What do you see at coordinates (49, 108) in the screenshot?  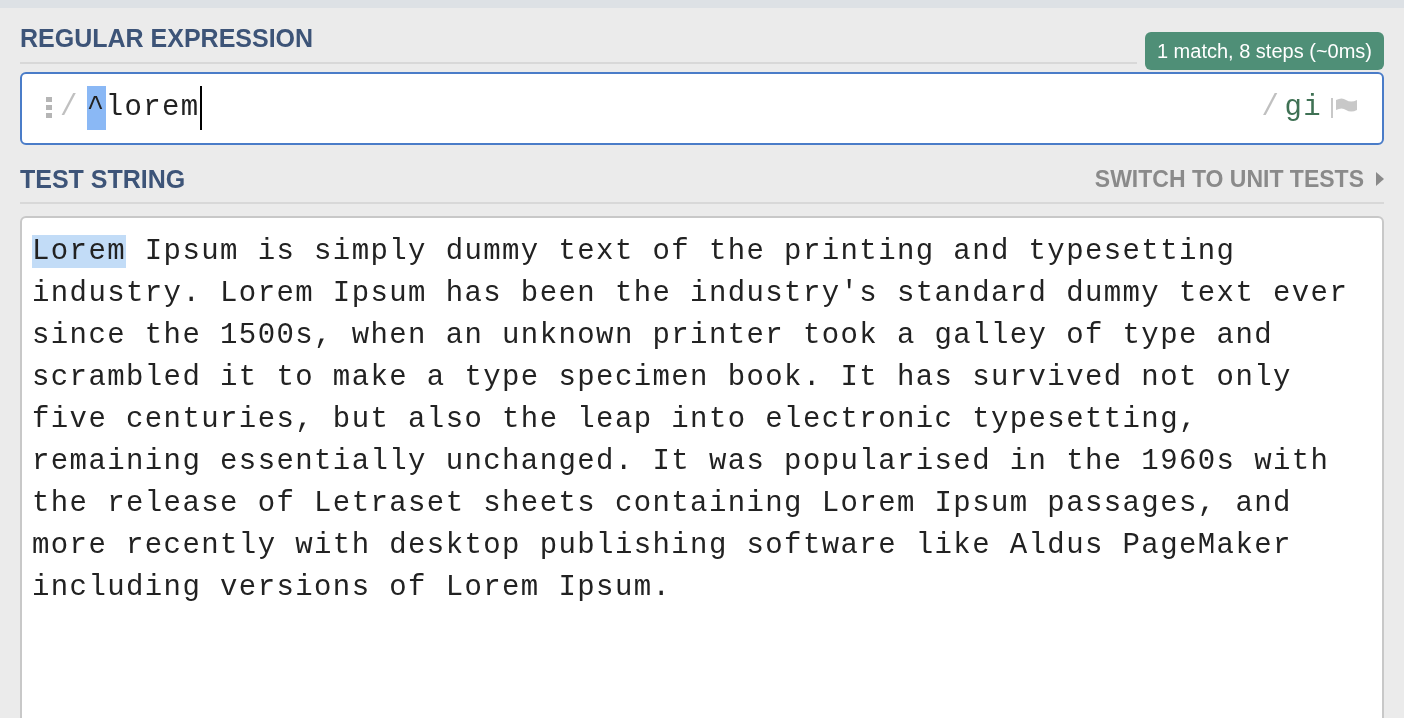 I see `drag-handle-icon` at bounding box center [49, 108].